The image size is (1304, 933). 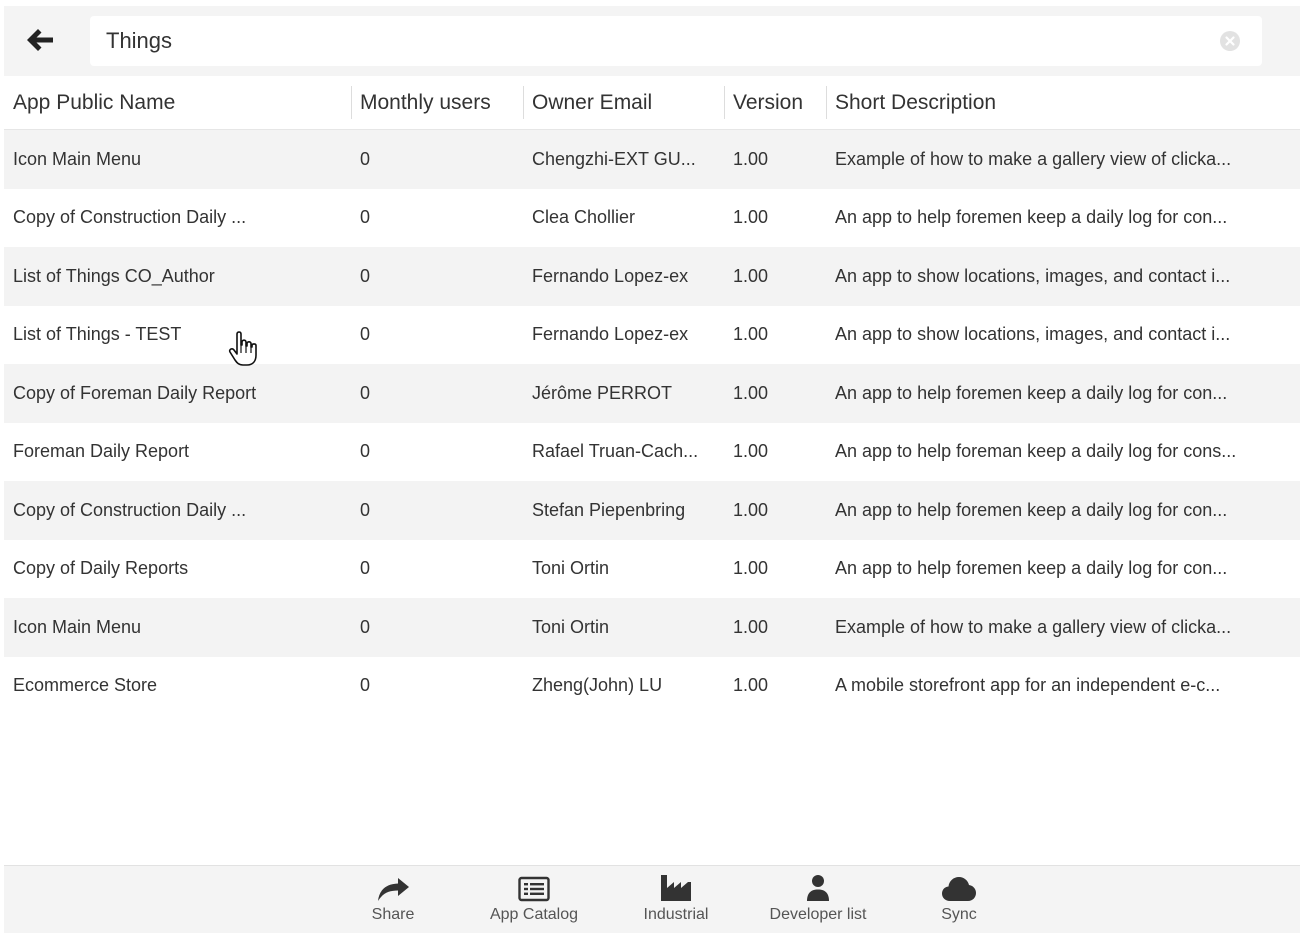 I want to click on column-header-app-public-name: App Public Name, so click(x=177, y=102).